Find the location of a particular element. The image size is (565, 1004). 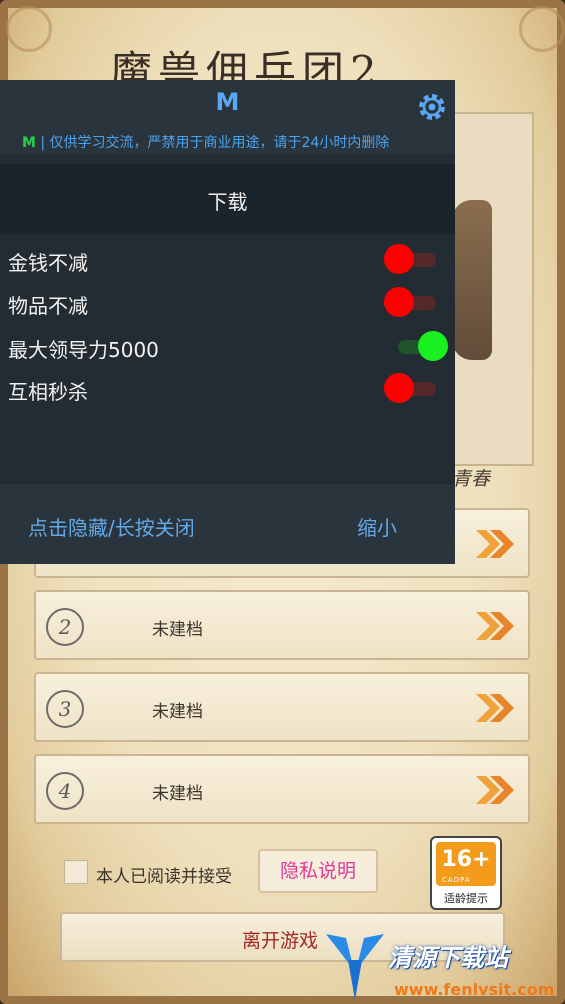

save-slot-4: 4 未建档 is located at coordinates (282, 789).